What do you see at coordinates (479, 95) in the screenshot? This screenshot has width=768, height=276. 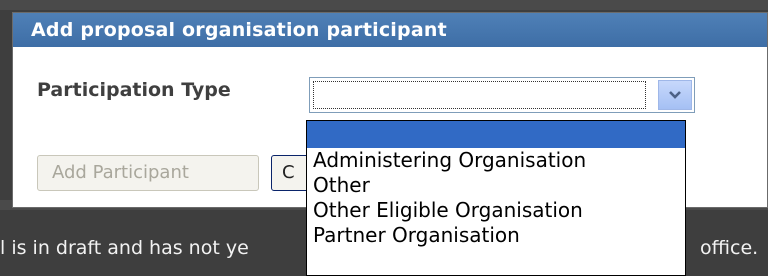 I see `select-current-value` at bounding box center [479, 95].